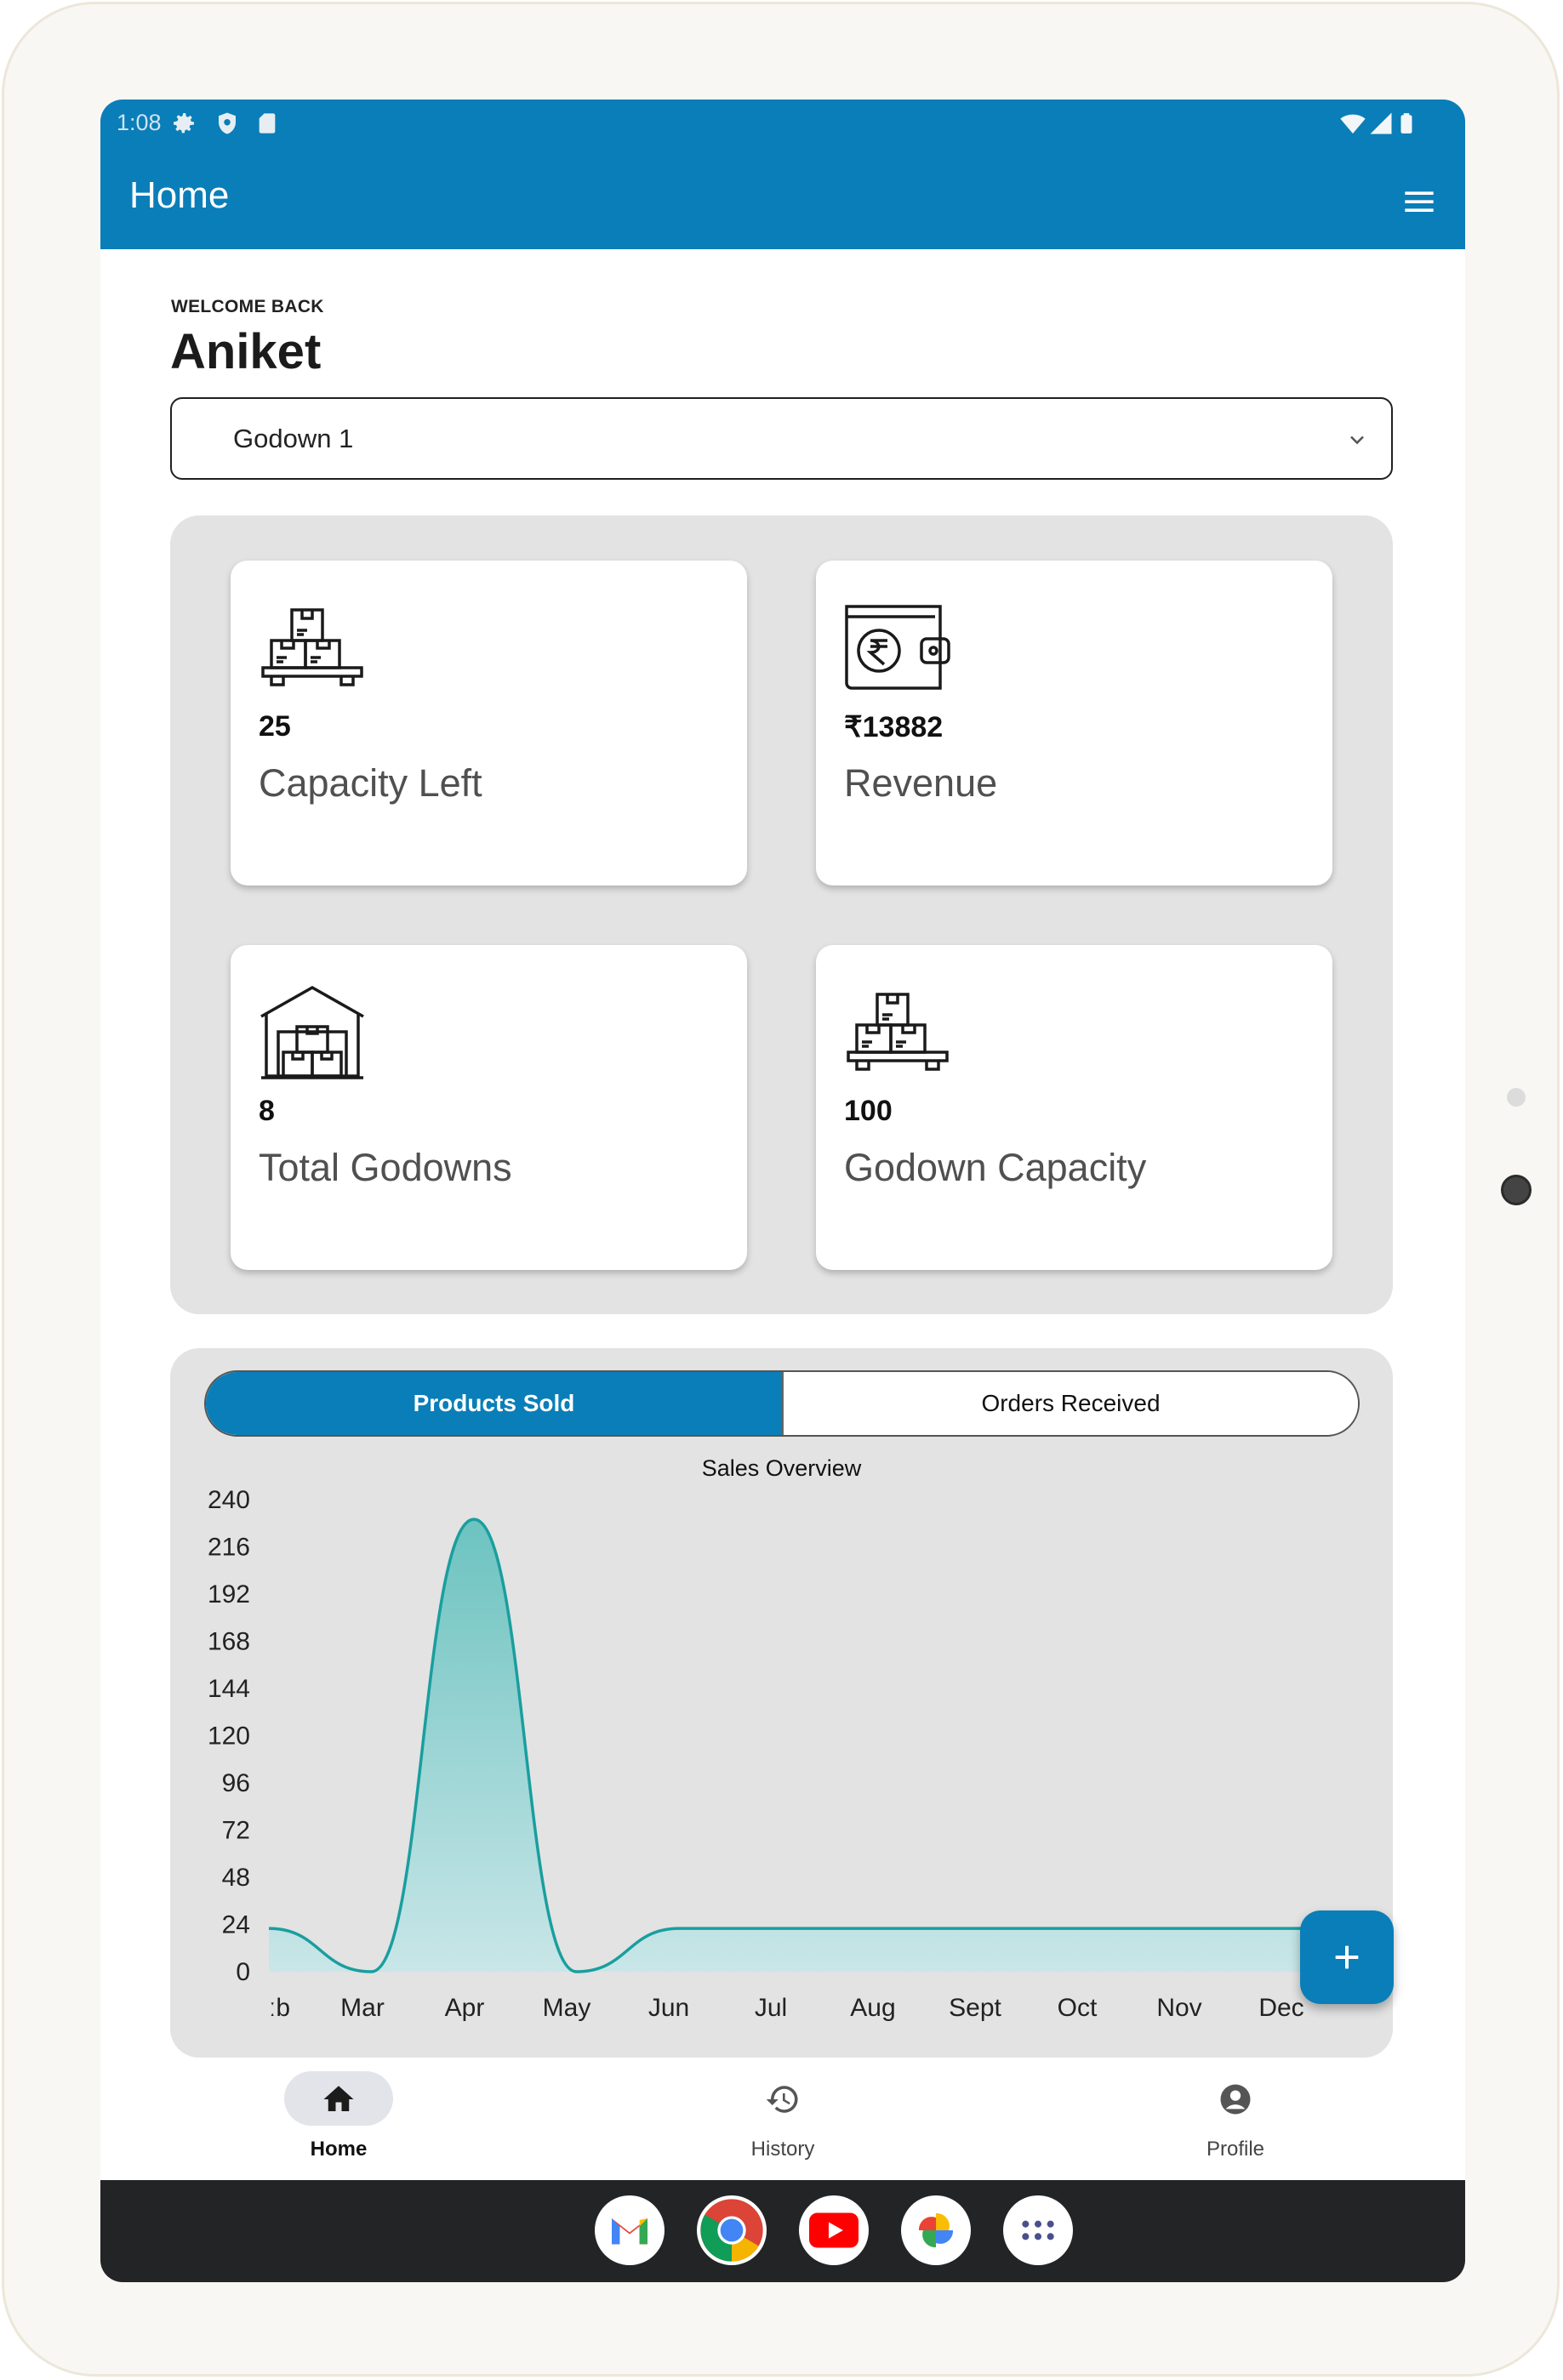 The image size is (1563, 2380). Describe the element at coordinates (267, 1111) in the screenshot. I see `stat-value: 8` at that location.